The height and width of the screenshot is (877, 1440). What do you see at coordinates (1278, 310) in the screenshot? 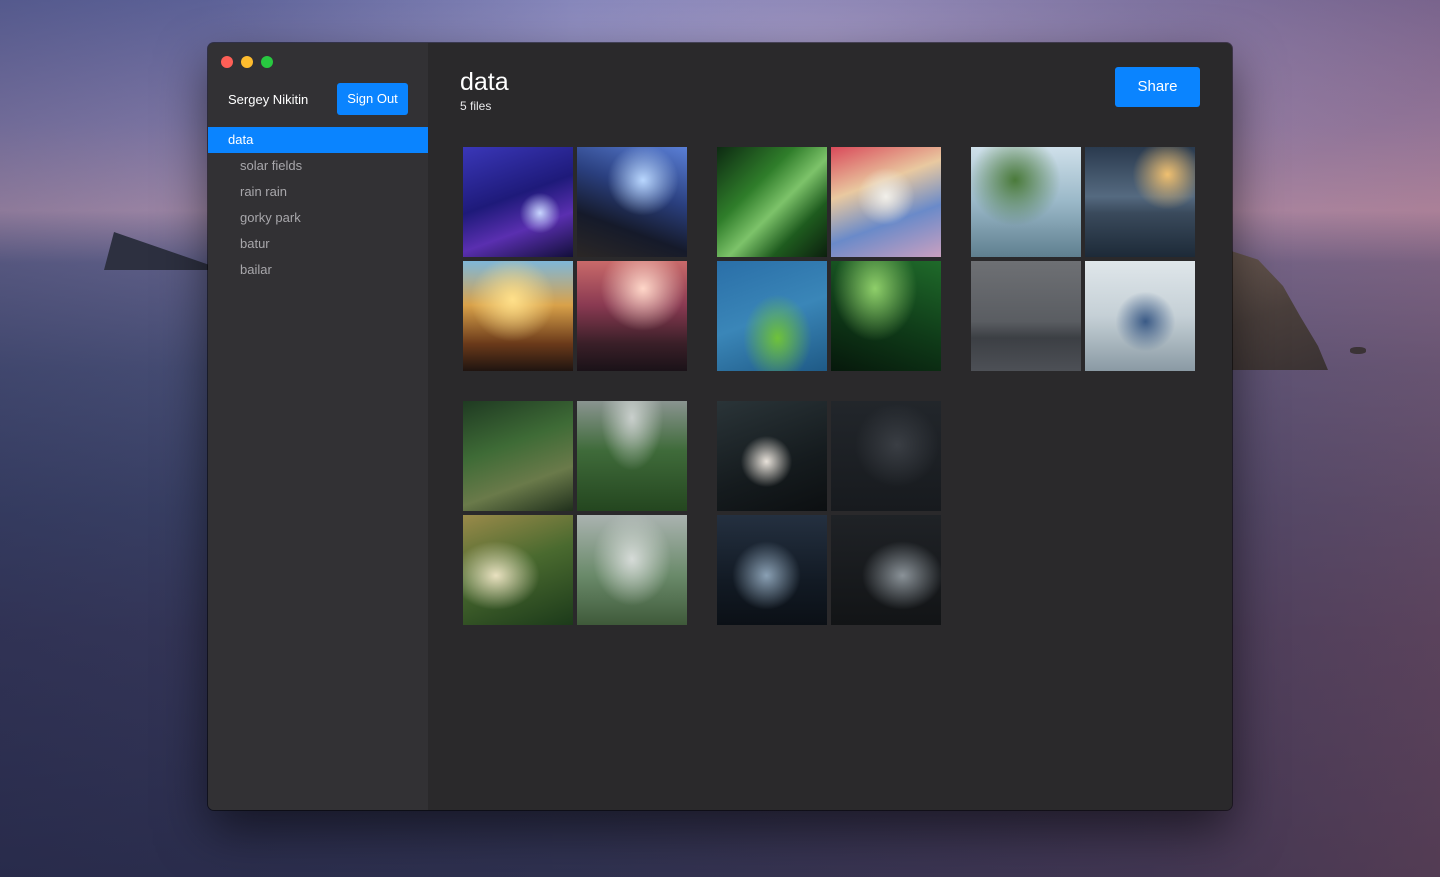
I see `wallpaper-cliff` at bounding box center [1278, 310].